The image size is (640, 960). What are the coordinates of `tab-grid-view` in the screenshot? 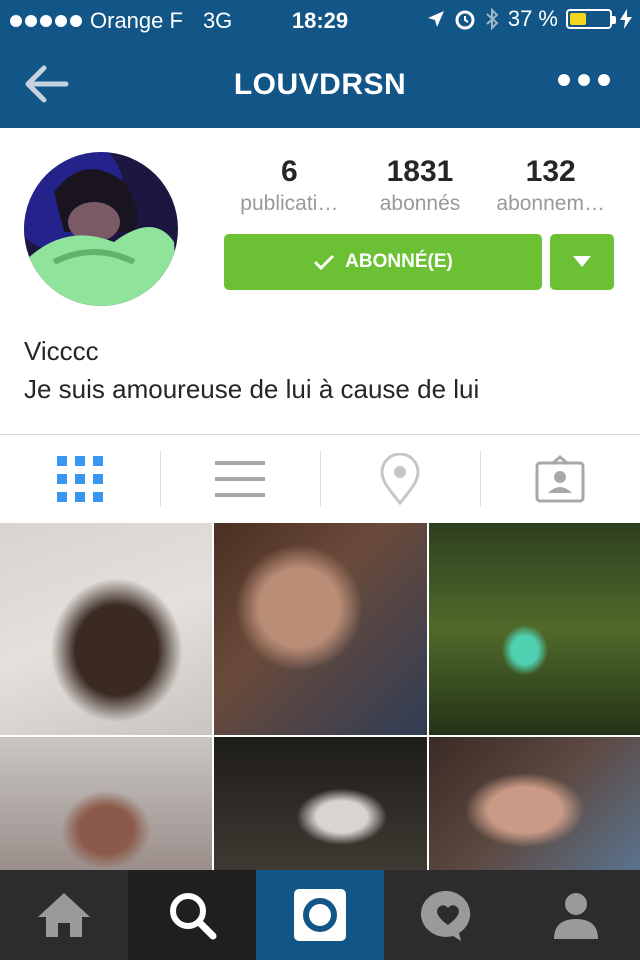 It's located at (80, 479).